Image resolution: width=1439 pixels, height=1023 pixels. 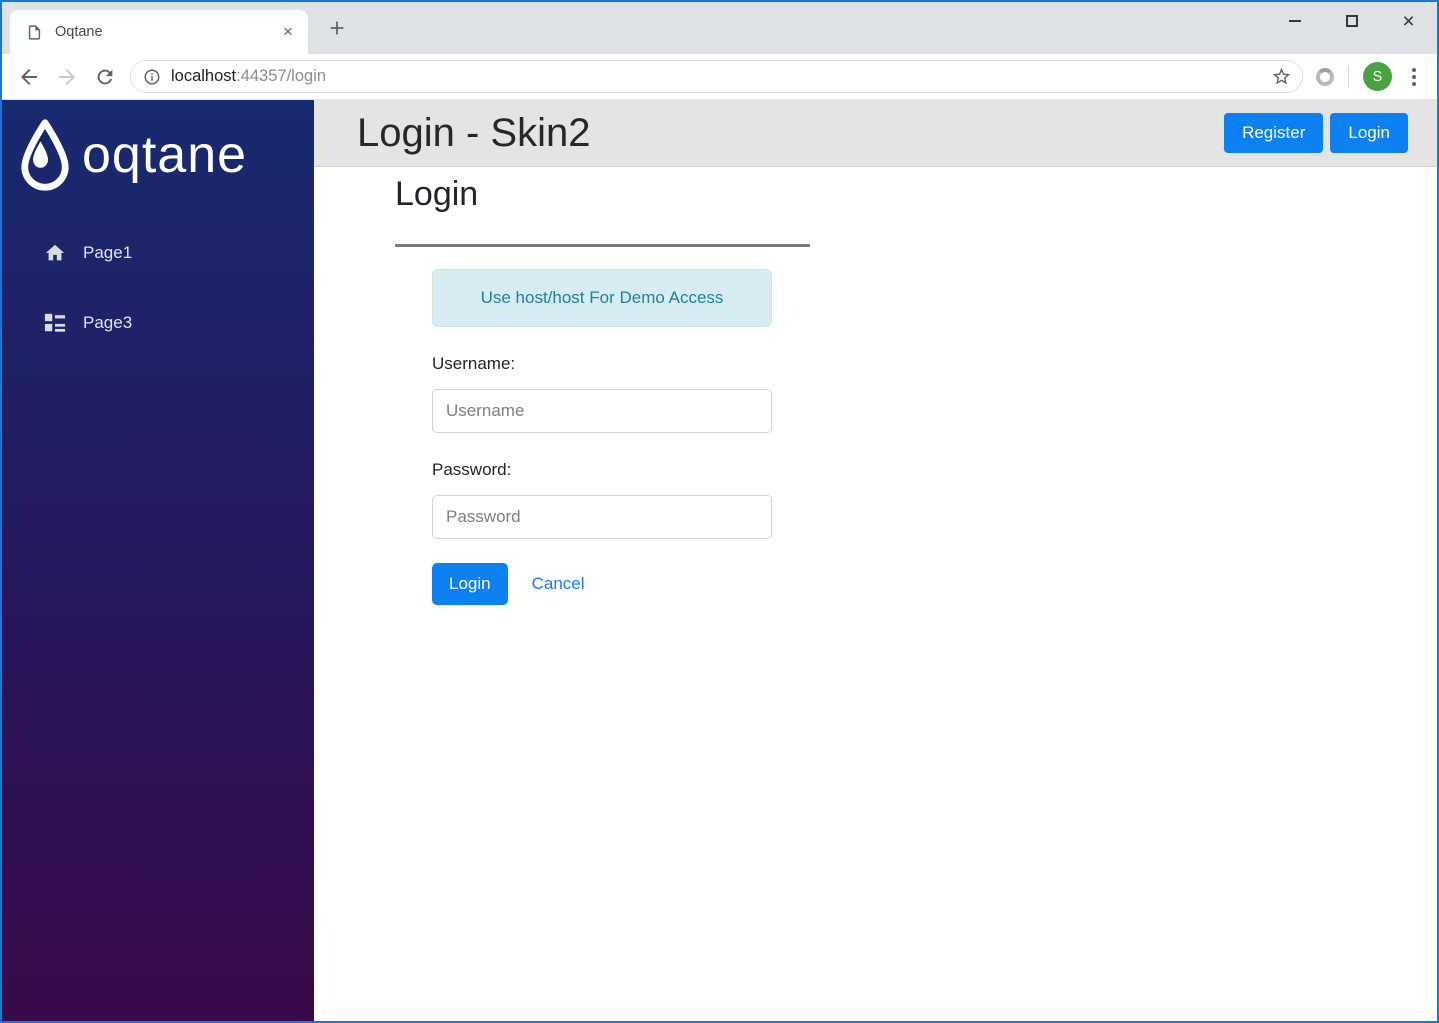 What do you see at coordinates (152, 77) in the screenshot?
I see `info-icon` at bounding box center [152, 77].